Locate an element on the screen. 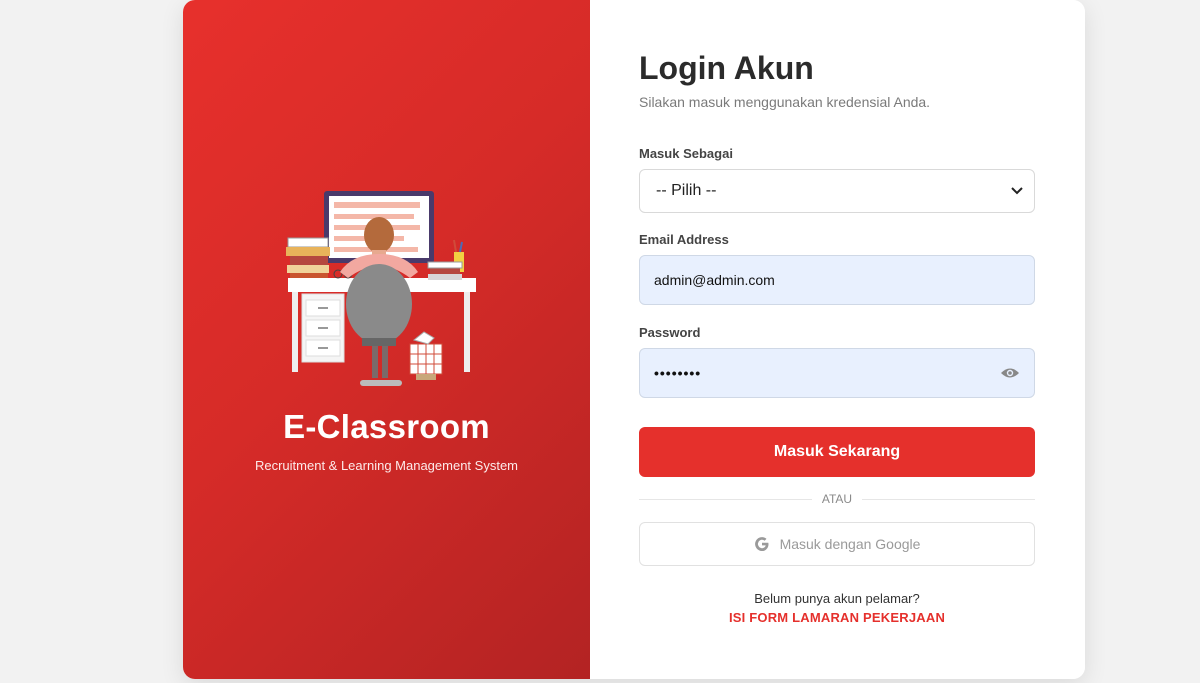  google-icon is located at coordinates (762, 544).